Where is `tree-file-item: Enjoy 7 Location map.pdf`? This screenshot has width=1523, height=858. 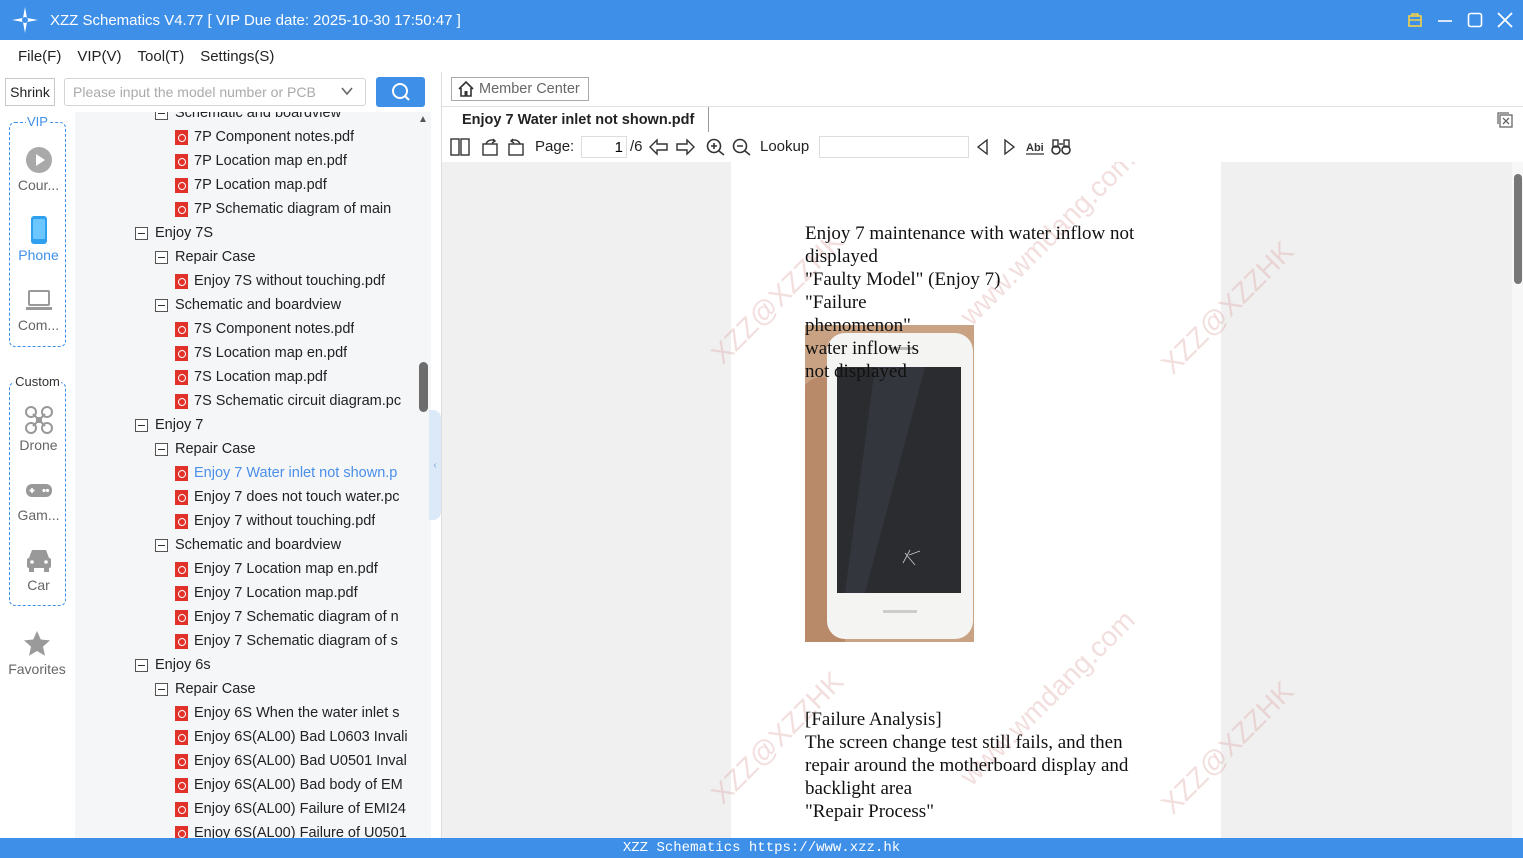
tree-file-item: Enjoy 7 Location map.pdf is located at coordinates (293, 593).